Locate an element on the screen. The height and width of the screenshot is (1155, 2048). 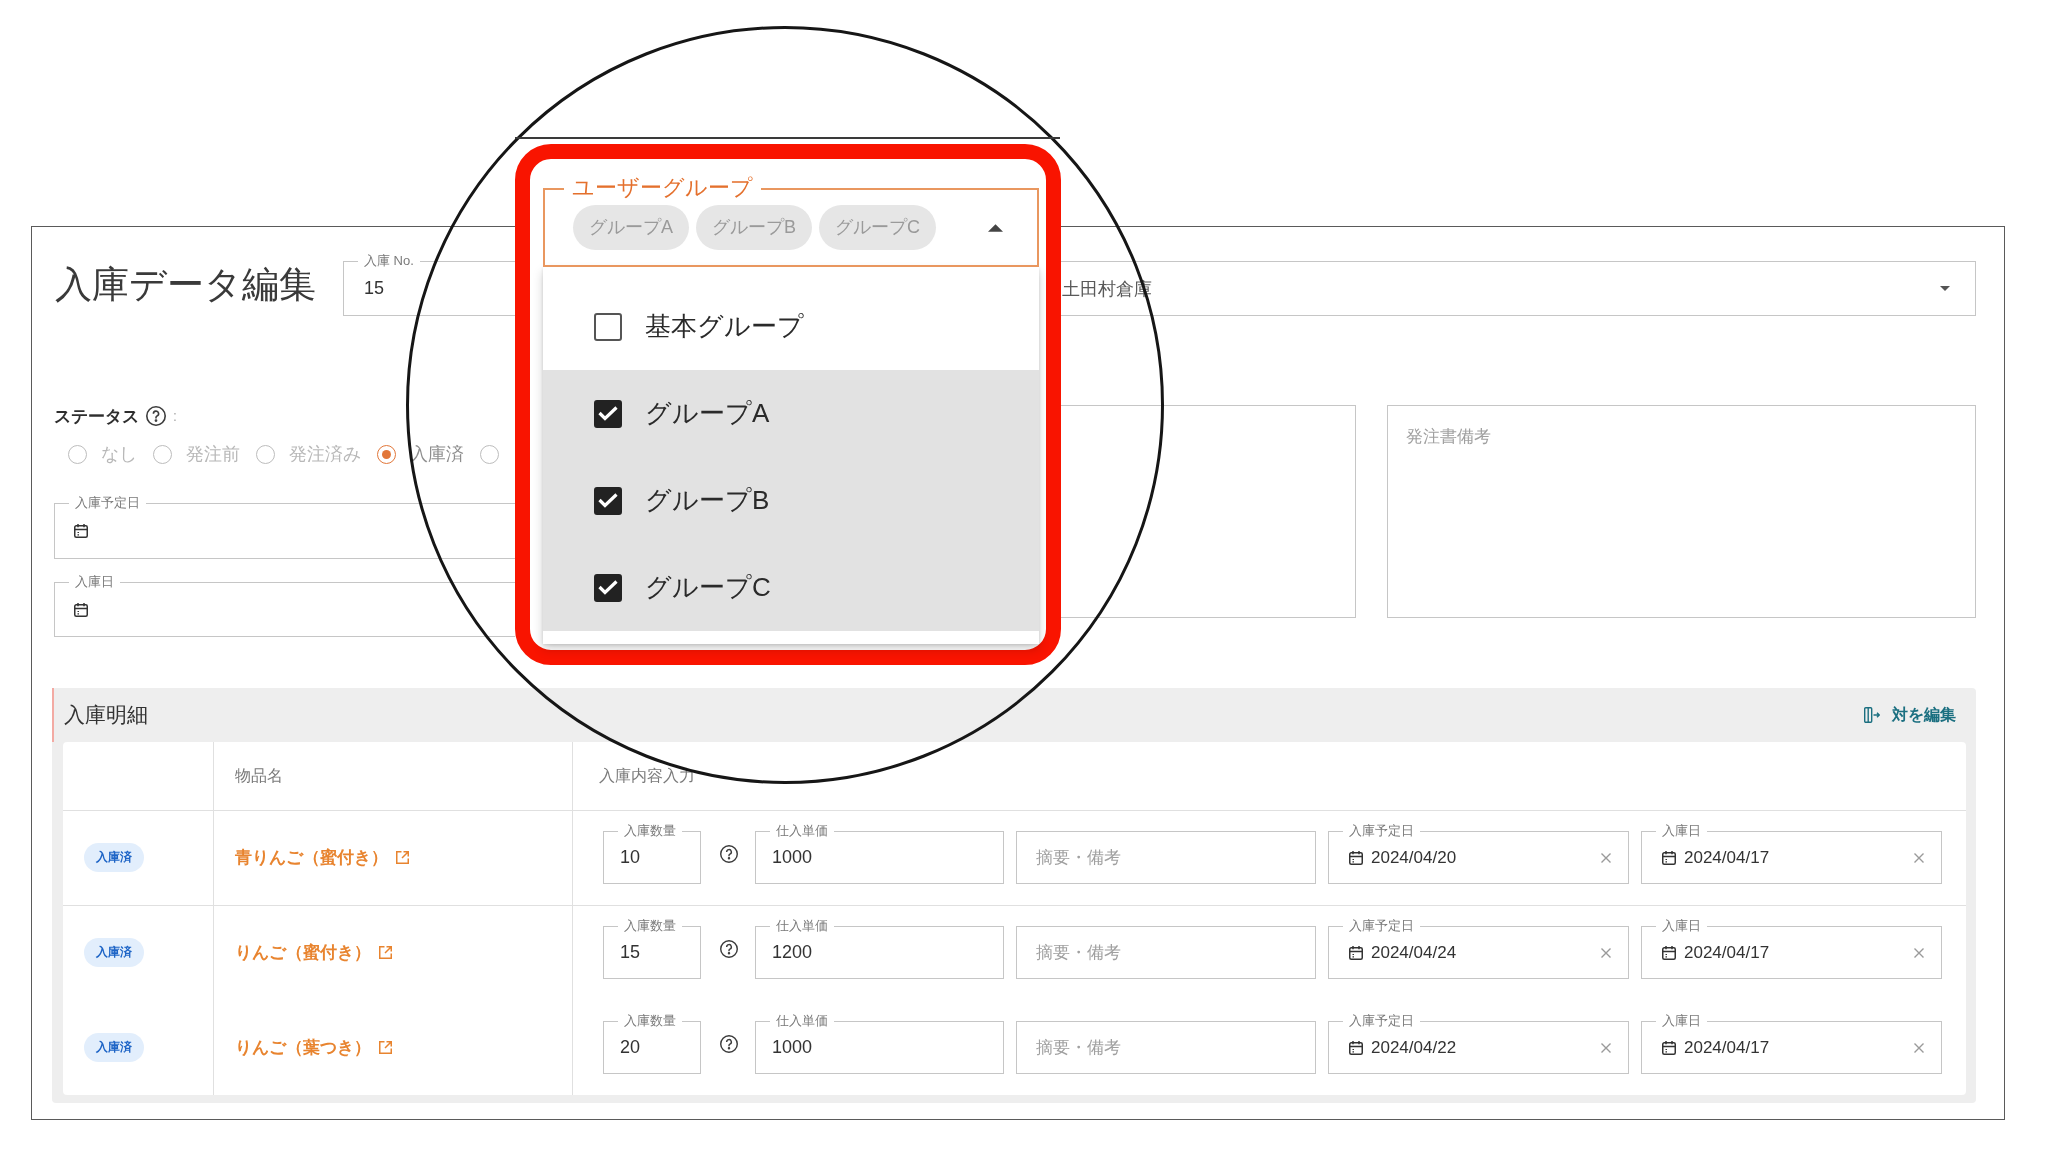
received-date-field: 入庫日 is located at coordinates (284, 606).